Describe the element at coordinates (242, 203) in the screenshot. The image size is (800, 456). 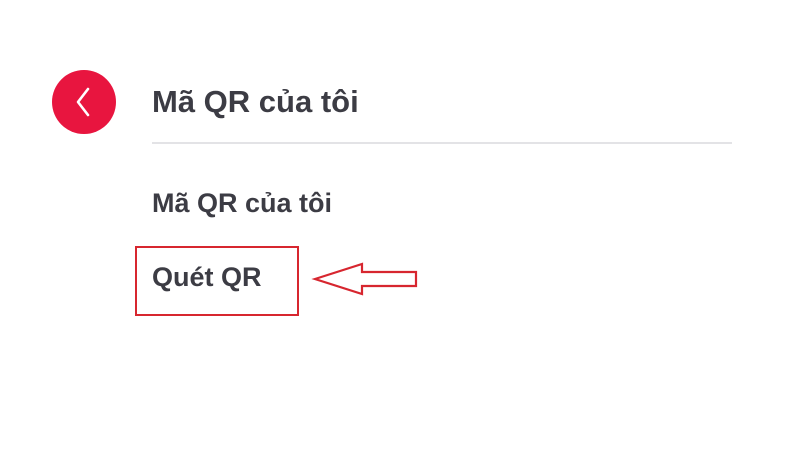
I see `menu-item-my-qr: Mã QR của tôi` at that location.